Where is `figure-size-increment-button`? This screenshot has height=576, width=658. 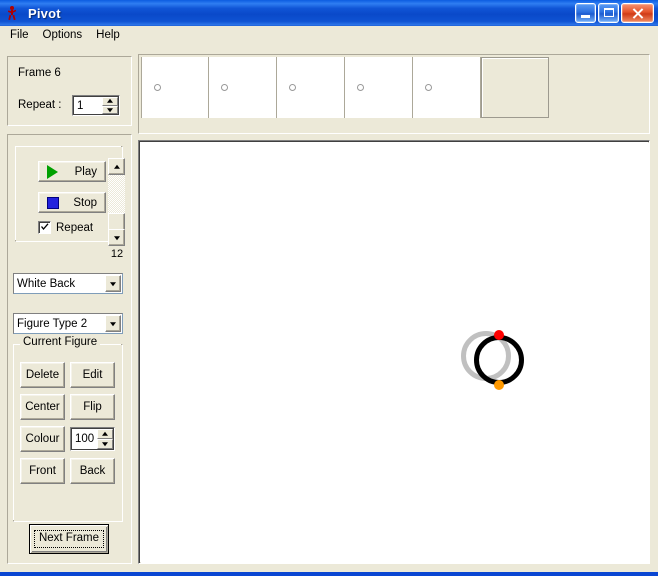 figure-size-increment-button is located at coordinates (105, 434).